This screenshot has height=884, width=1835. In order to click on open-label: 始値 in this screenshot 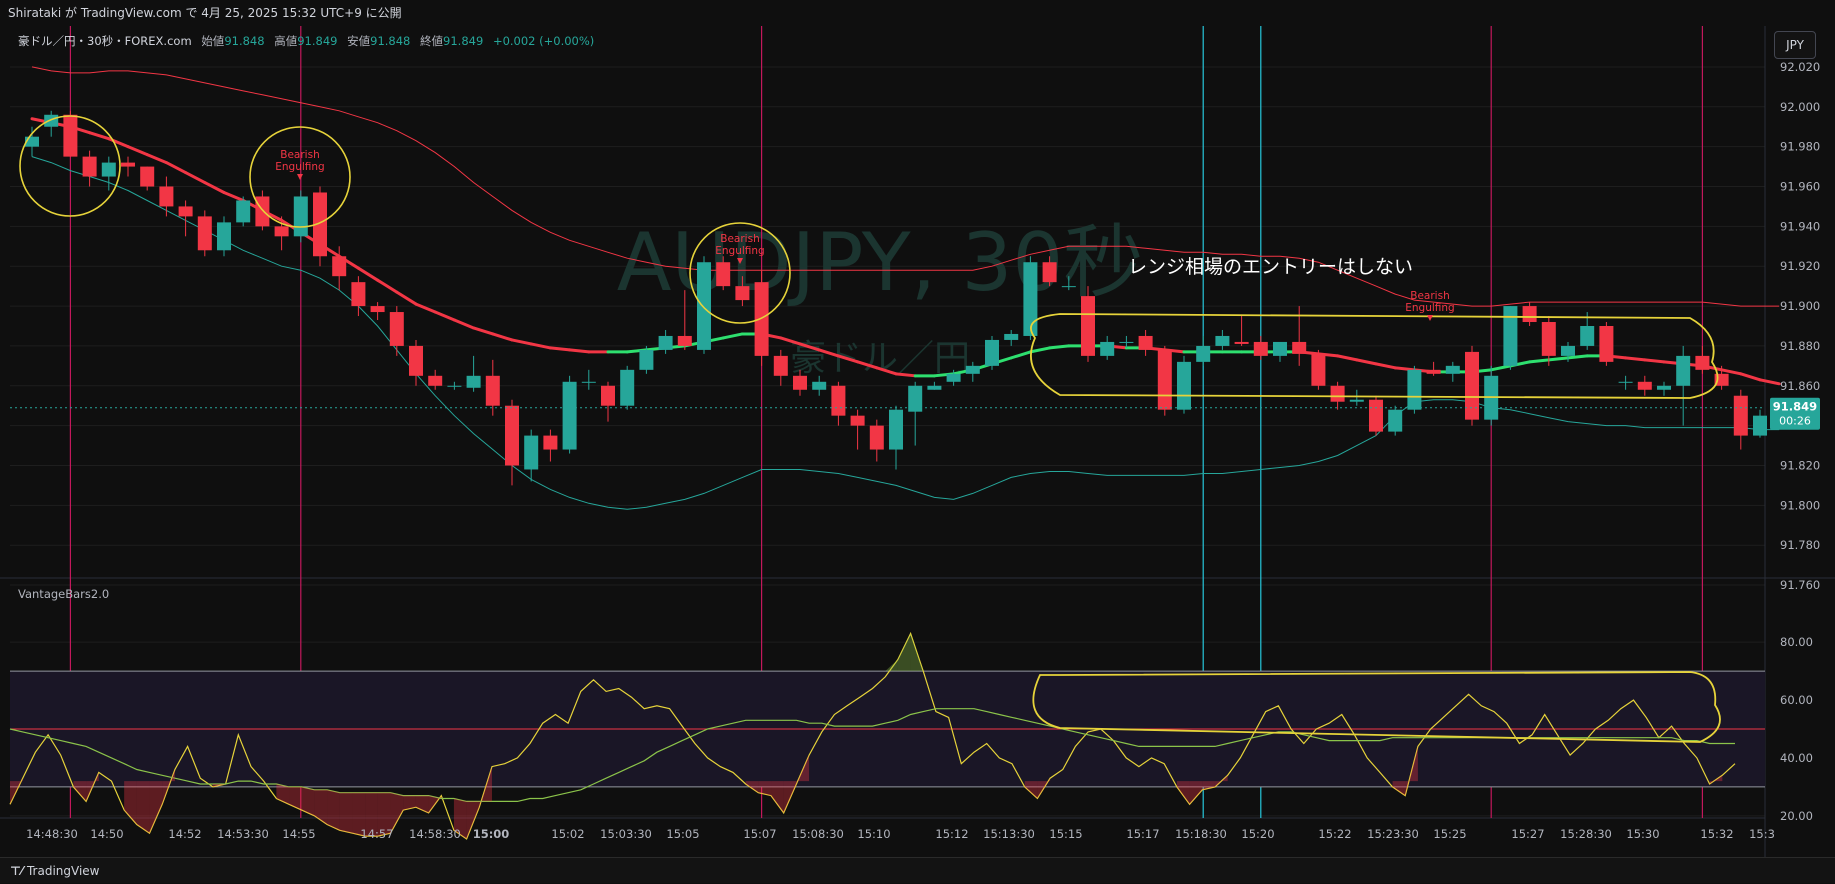, I will do `click(213, 41)`.